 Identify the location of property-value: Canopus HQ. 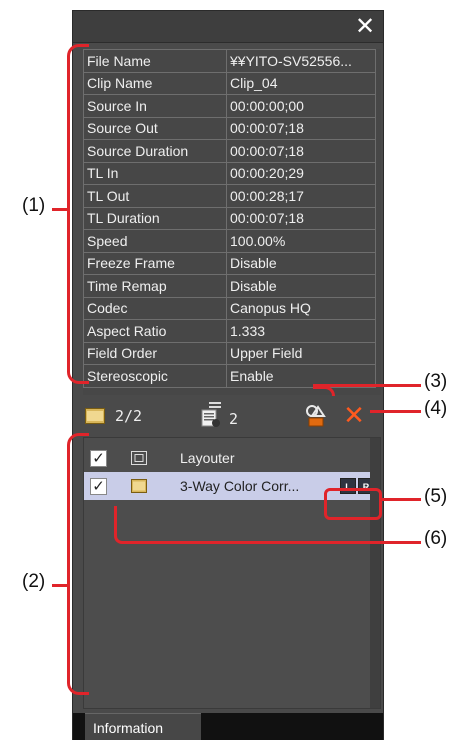
(301, 308).